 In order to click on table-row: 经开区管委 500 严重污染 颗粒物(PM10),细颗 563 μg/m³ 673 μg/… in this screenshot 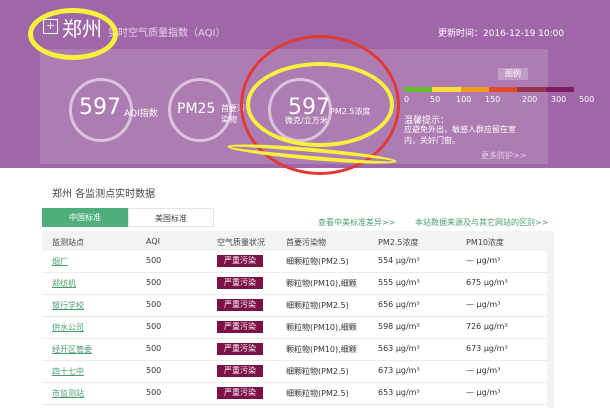, I will do `click(294, 350)`.